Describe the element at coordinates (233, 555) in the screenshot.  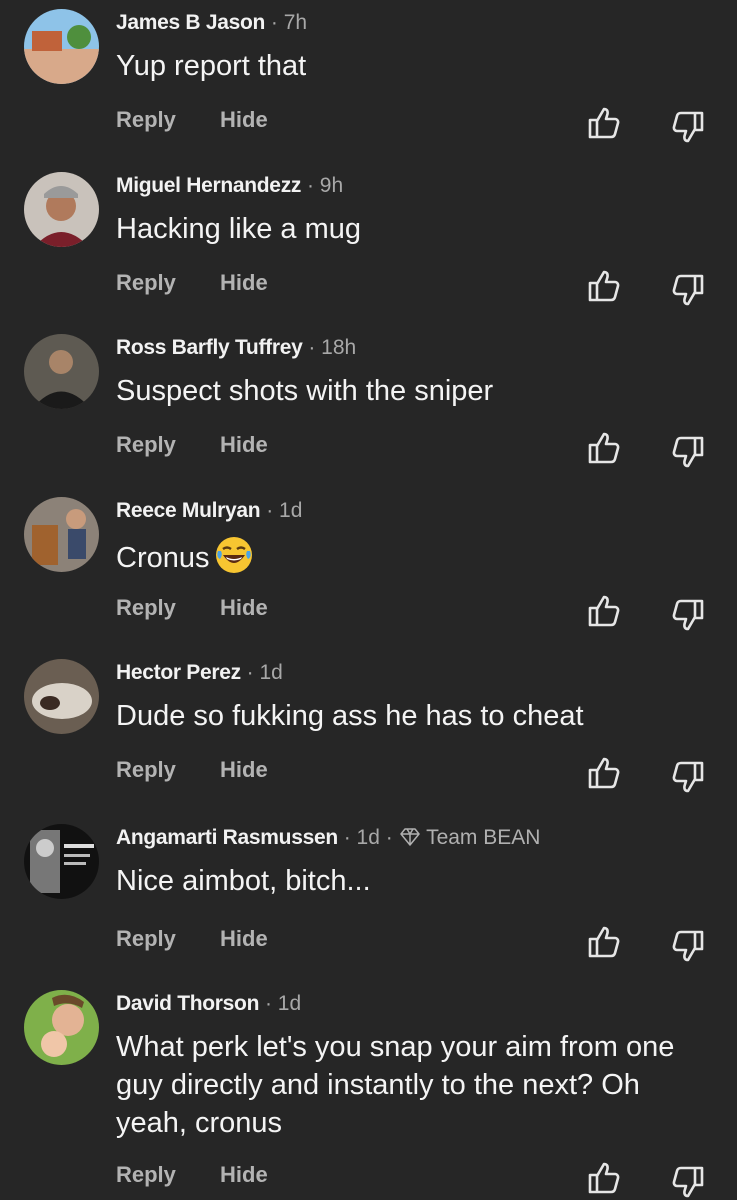
I see `laughing-tears-emoji-icon` at that location.